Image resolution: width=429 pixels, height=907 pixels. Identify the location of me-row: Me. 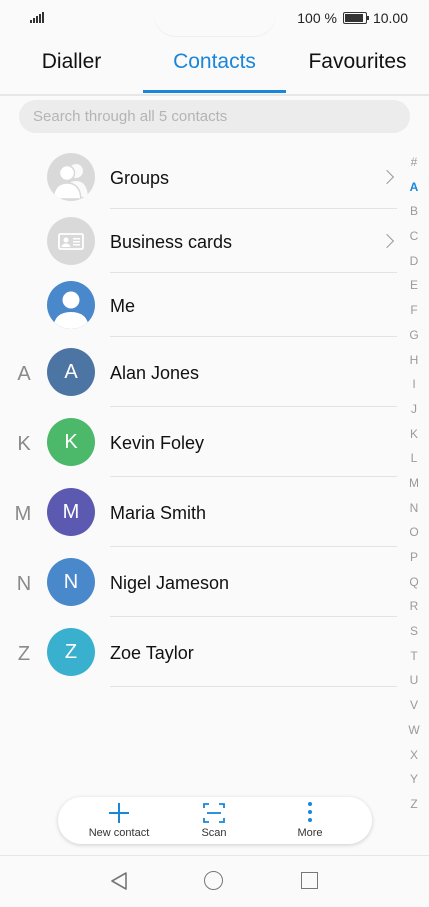
(200, 307).